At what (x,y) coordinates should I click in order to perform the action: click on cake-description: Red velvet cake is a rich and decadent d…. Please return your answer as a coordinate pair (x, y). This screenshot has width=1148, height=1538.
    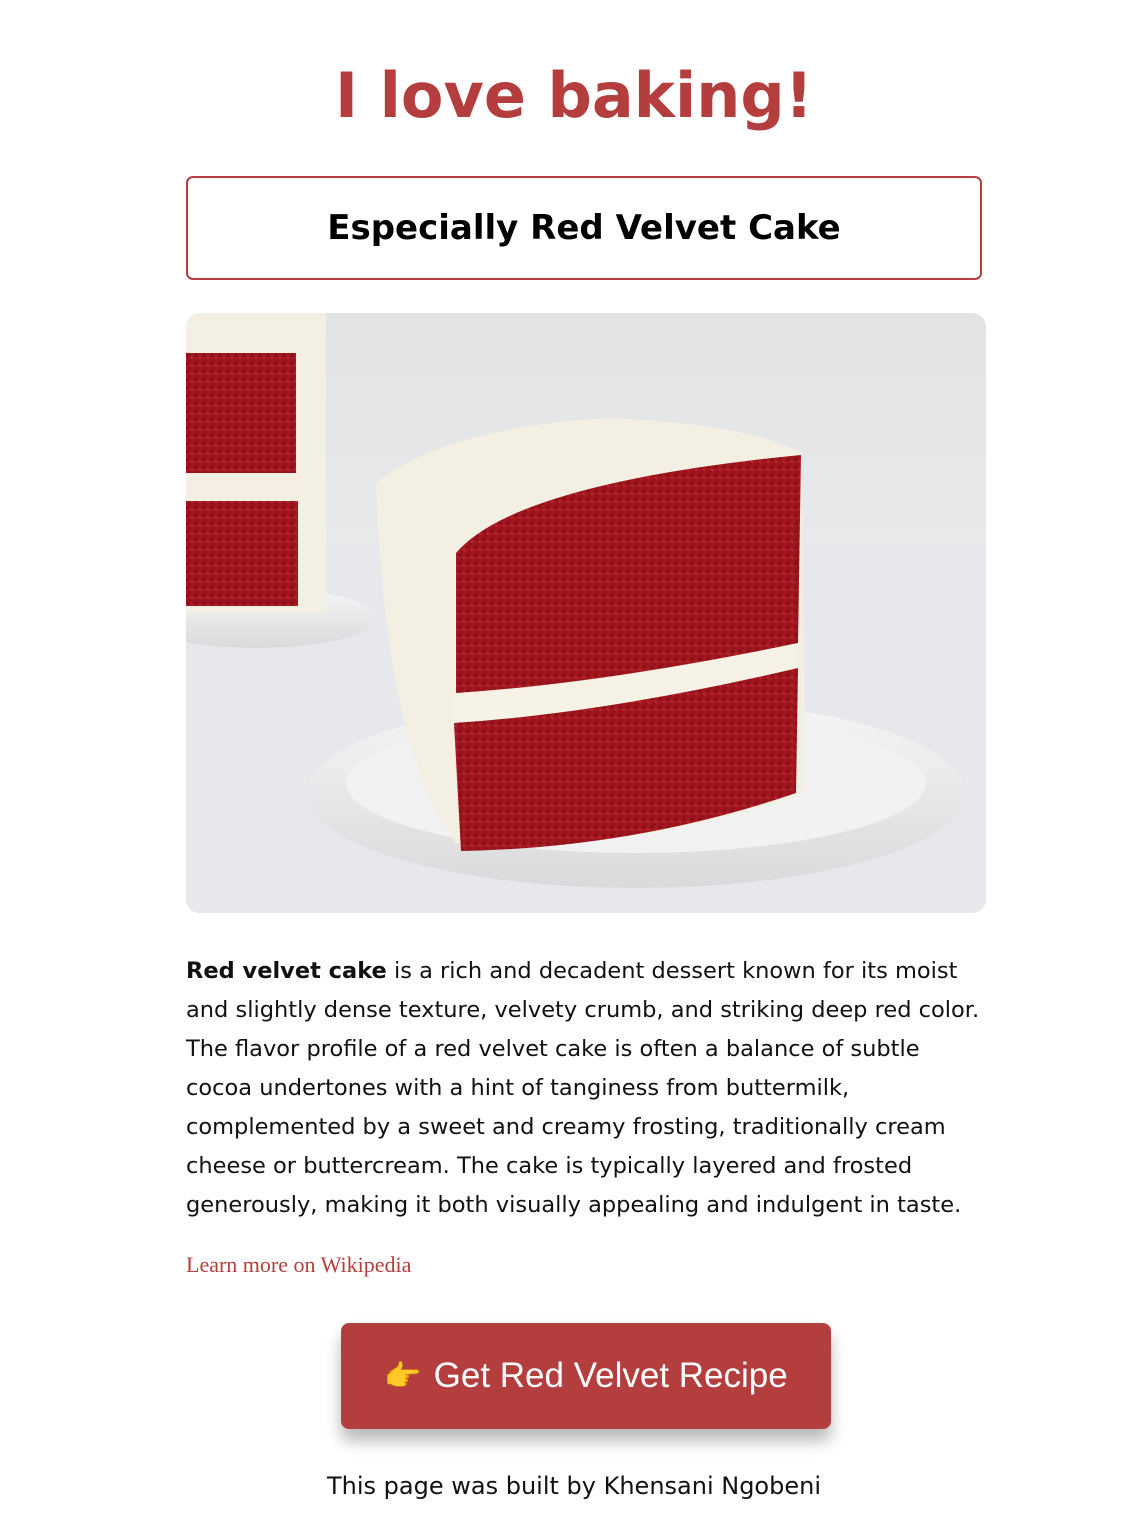
    Looking at the image, I should click on (586, 1088).